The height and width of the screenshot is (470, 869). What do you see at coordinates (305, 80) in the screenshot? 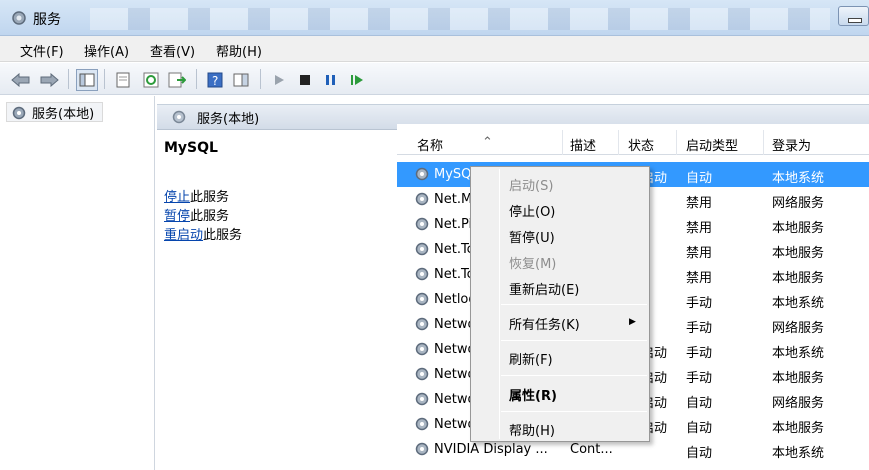
I see `stop-service-icon` at bounding box center [305, 80].